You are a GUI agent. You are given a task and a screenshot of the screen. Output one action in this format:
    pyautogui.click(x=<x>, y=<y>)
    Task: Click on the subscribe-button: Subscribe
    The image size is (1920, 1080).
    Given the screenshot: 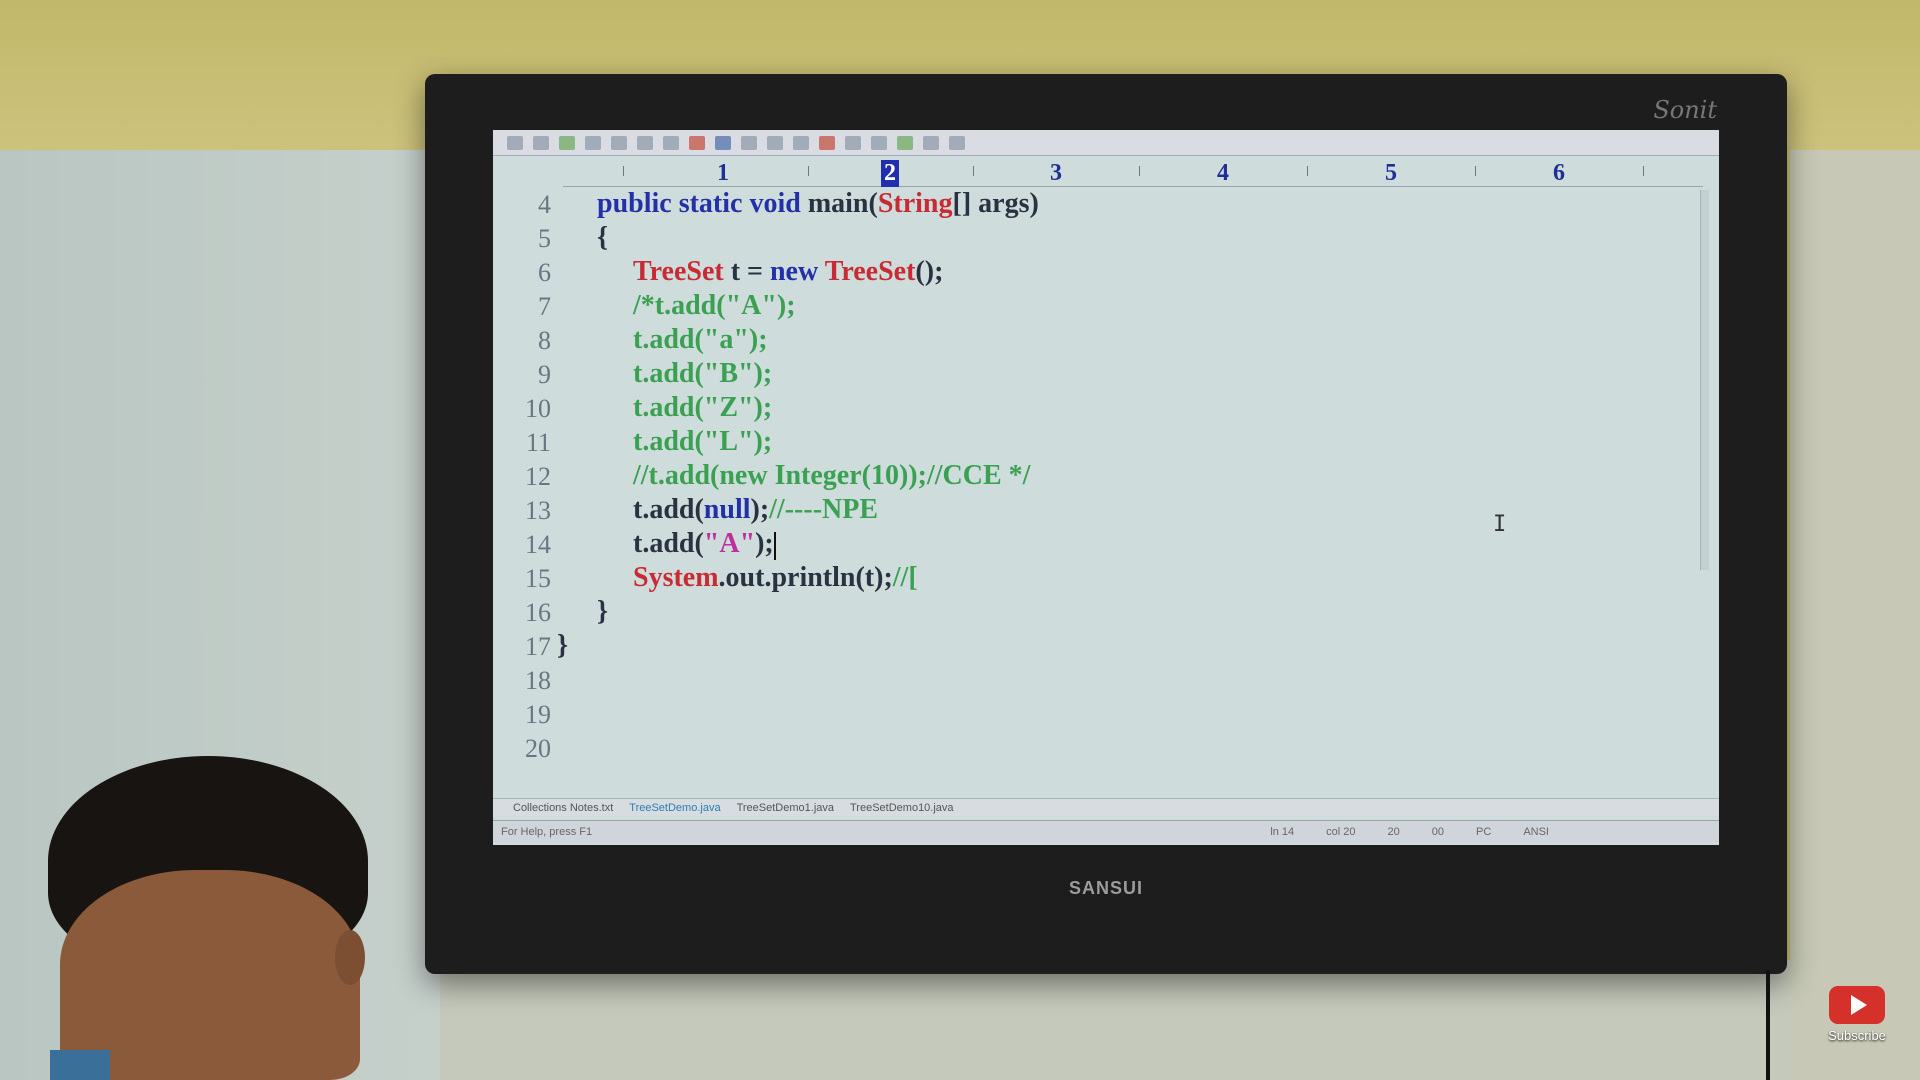 What is the action you would take?
    pyautogui.click(x=1857, y=1014)
    